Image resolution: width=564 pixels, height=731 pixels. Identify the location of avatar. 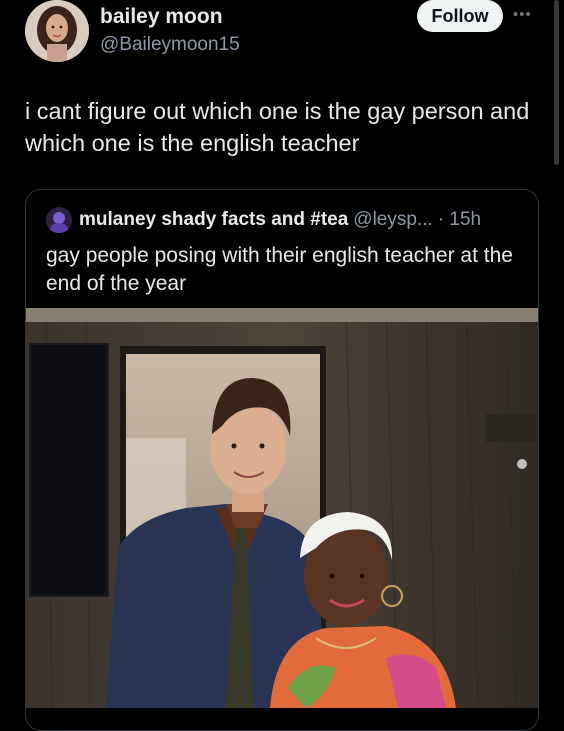
(57, 31).